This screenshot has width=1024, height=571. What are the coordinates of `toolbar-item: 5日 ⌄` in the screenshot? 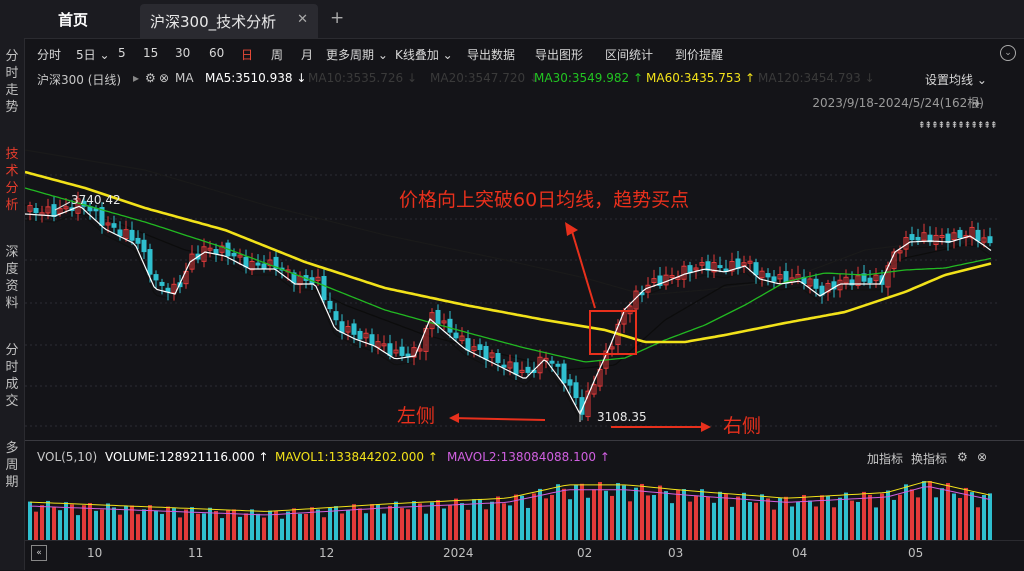 It's located at (93, 54).